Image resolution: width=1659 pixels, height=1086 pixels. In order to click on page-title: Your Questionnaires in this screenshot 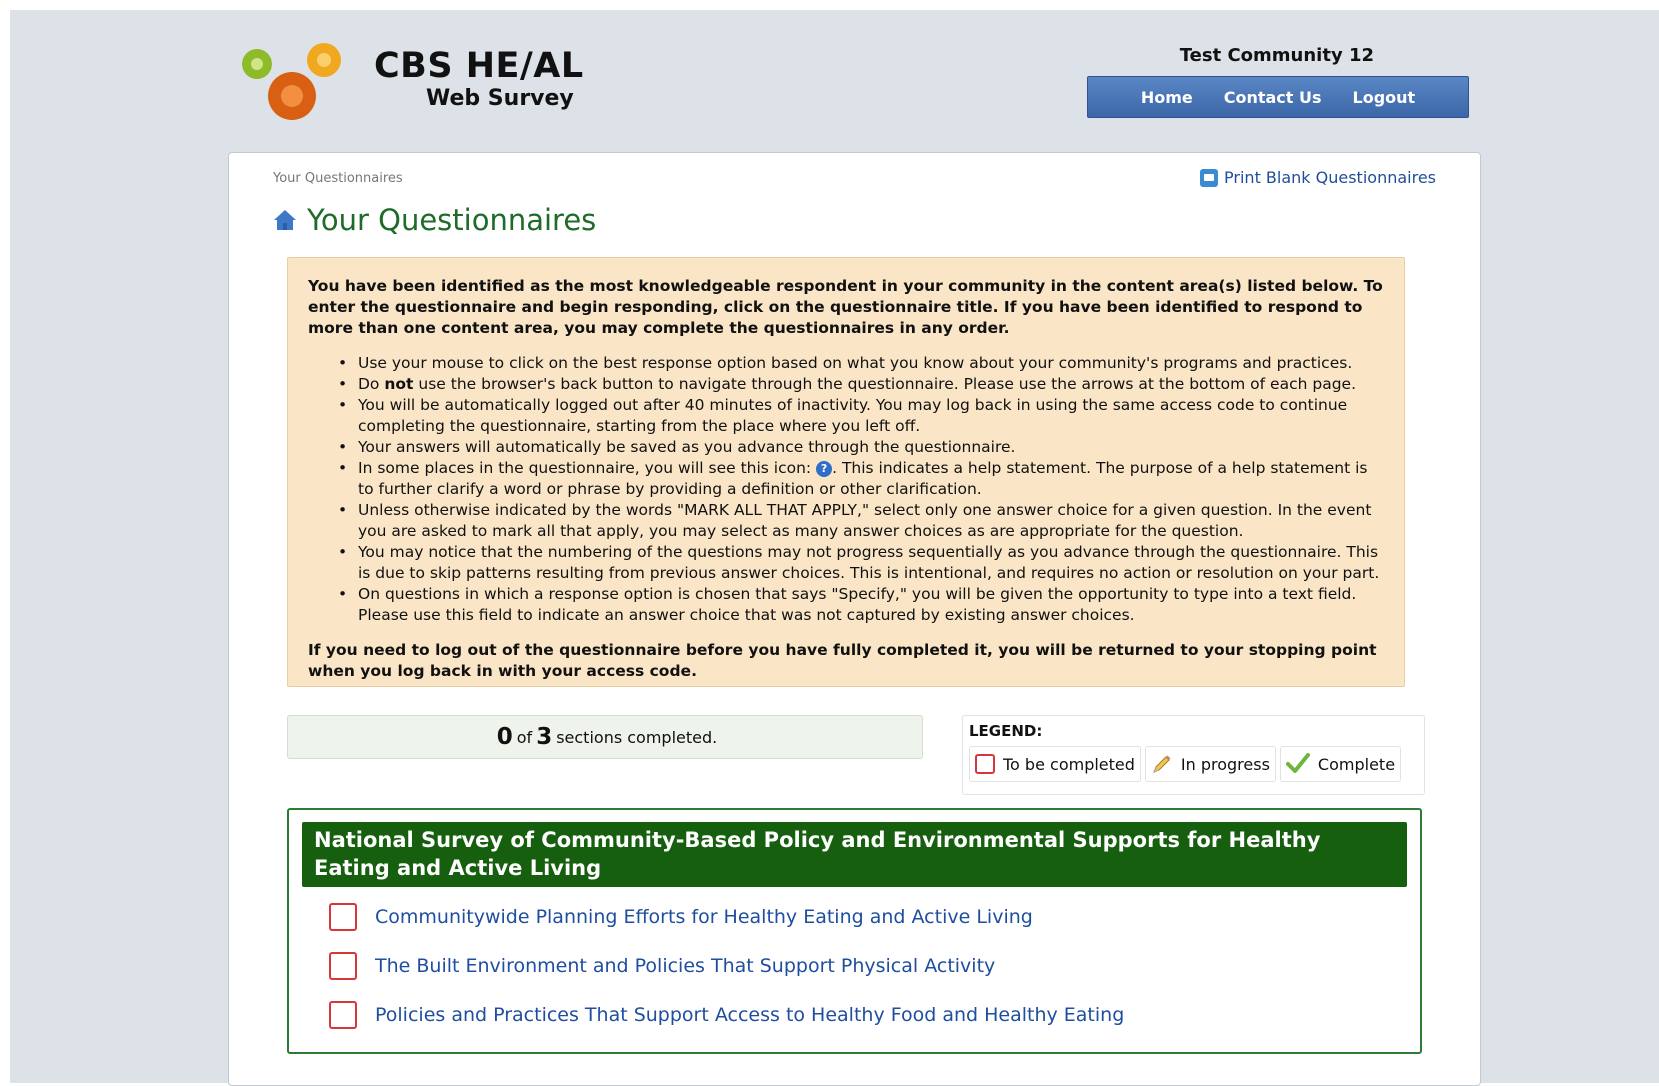, I will do `click(434, 220)`.